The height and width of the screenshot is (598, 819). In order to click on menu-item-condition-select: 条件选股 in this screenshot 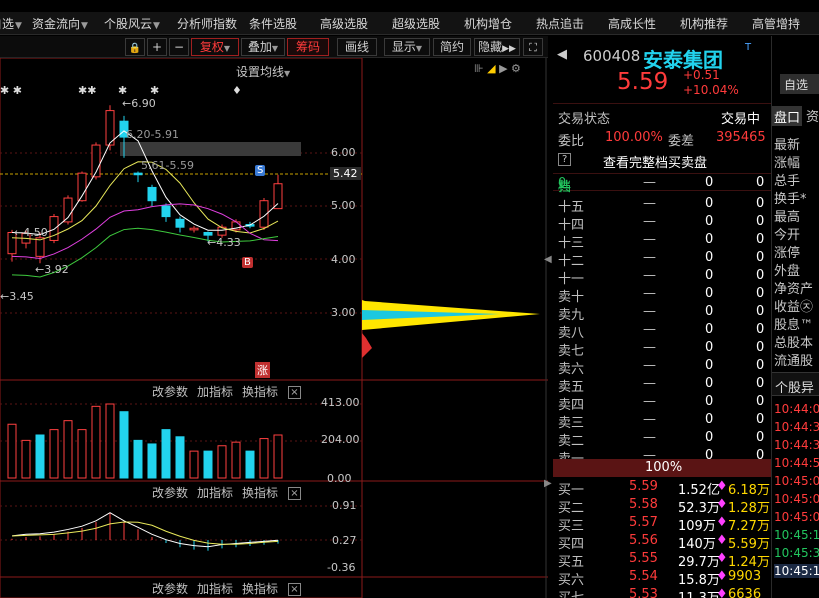, I will do `click(273, 23)`.